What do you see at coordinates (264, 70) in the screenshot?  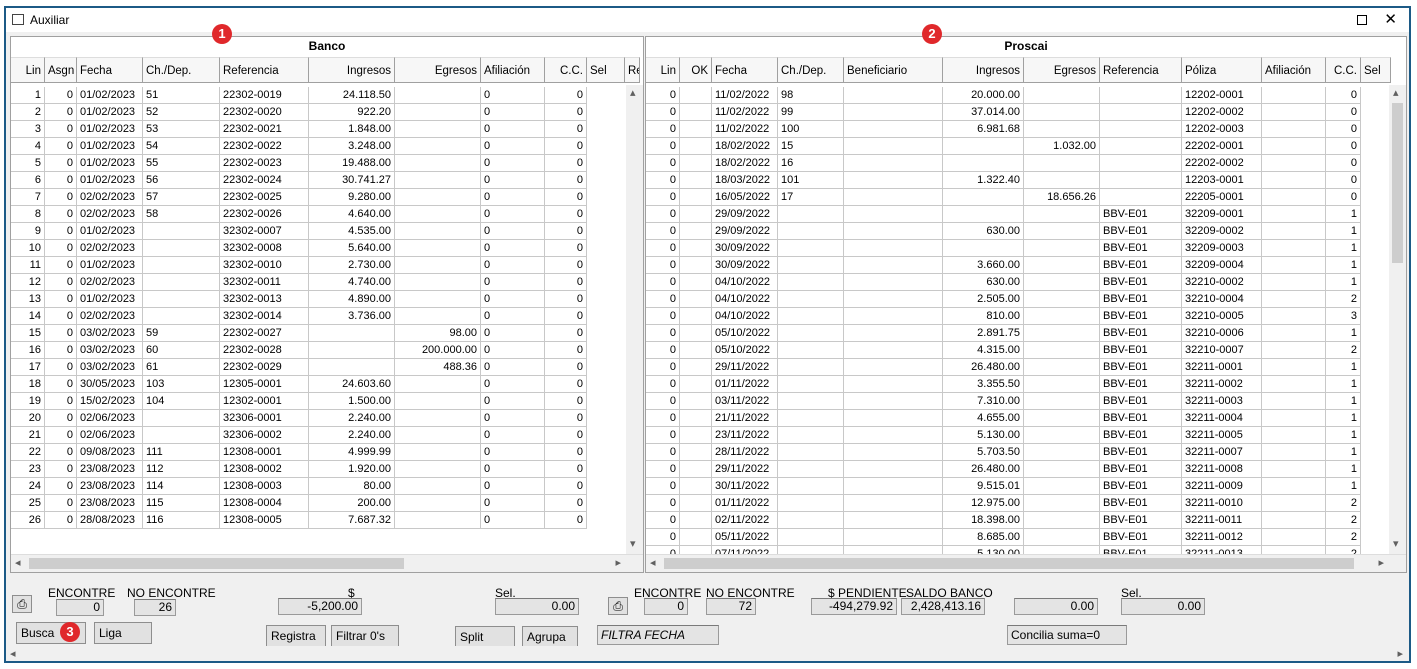 I see `banco-column-header: Referencia` at bounding box center [264, 70].